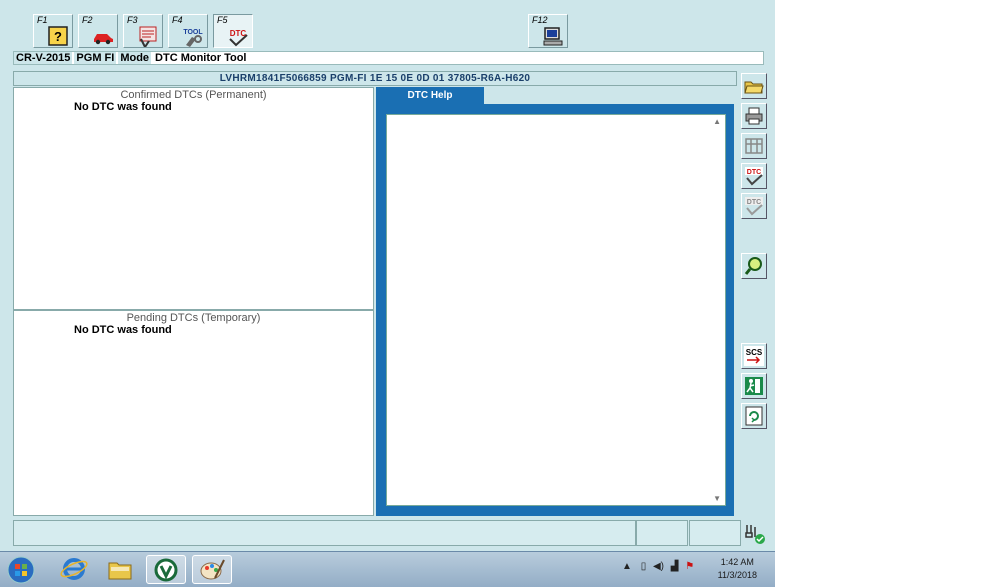 This screenshot has height=588, width=1000. I want to click on system-label: PGM FI, so click(95, 58).